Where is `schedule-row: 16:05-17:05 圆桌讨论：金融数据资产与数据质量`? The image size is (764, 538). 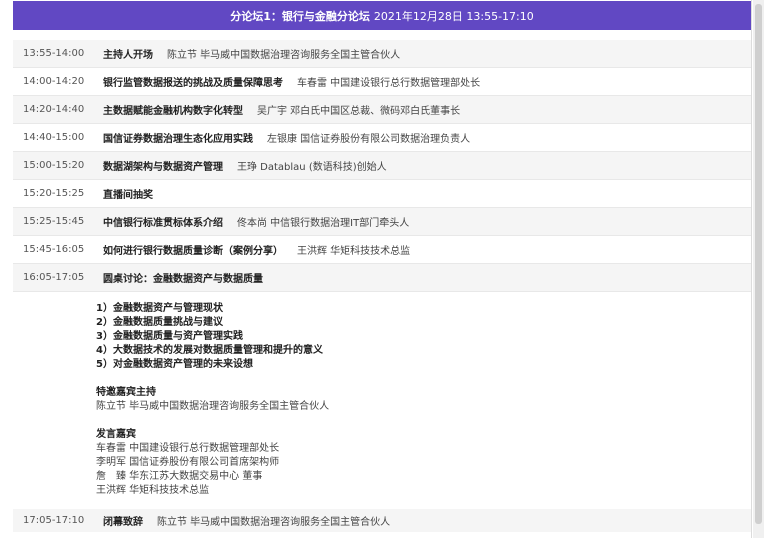 schedule-row: 16:05-17:05 圆桌讨论：金融数据资产与数据质量 is located at coordinates (382, 278).